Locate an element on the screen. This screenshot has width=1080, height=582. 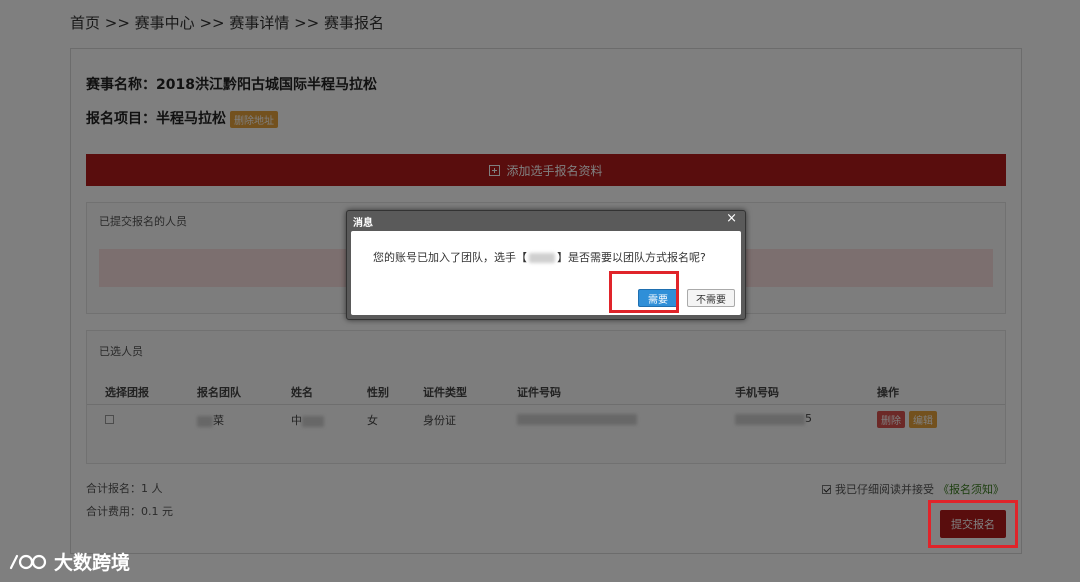
watermark: 大数跨境 is located at coordinates (69, 561).